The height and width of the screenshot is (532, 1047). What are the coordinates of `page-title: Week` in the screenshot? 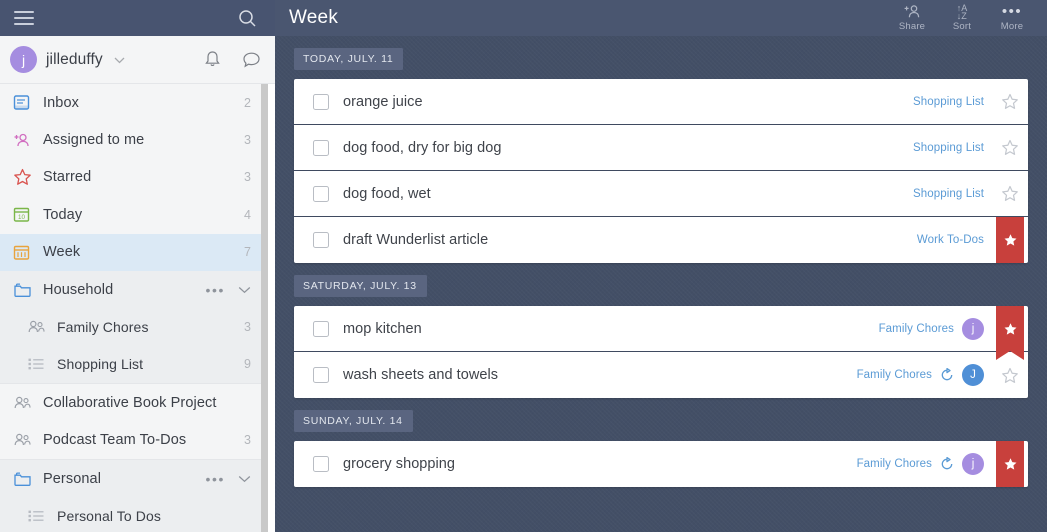 It's located at (314, 17).